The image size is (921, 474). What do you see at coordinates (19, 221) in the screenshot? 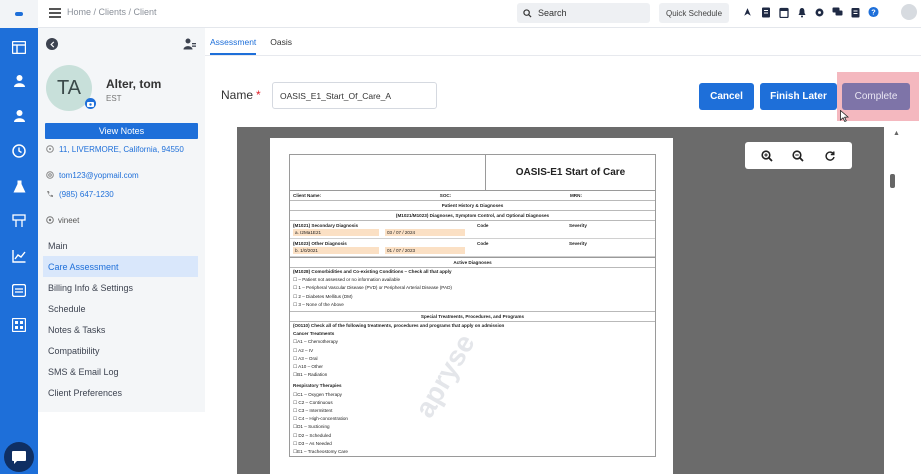
I see `org-chart-icon` at bounding box center [19, 221].